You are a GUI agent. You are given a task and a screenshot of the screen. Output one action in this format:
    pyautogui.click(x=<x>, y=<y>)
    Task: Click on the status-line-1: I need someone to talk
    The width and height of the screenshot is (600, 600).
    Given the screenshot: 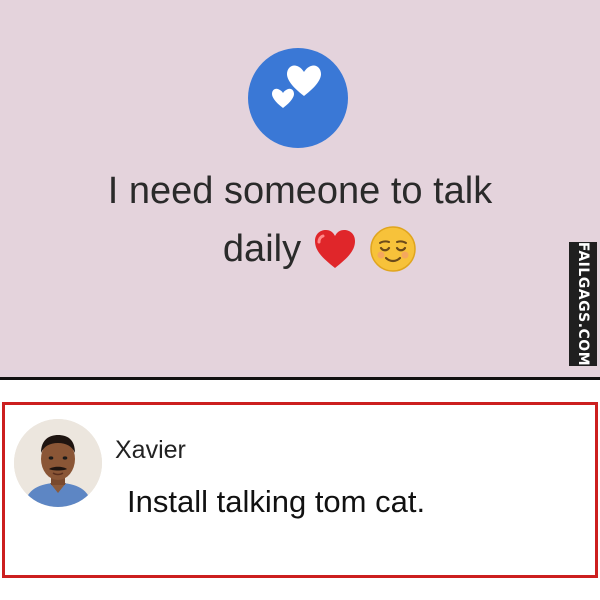 What is the action you would take?
    pyautogui.click(x=300, y=191)
    